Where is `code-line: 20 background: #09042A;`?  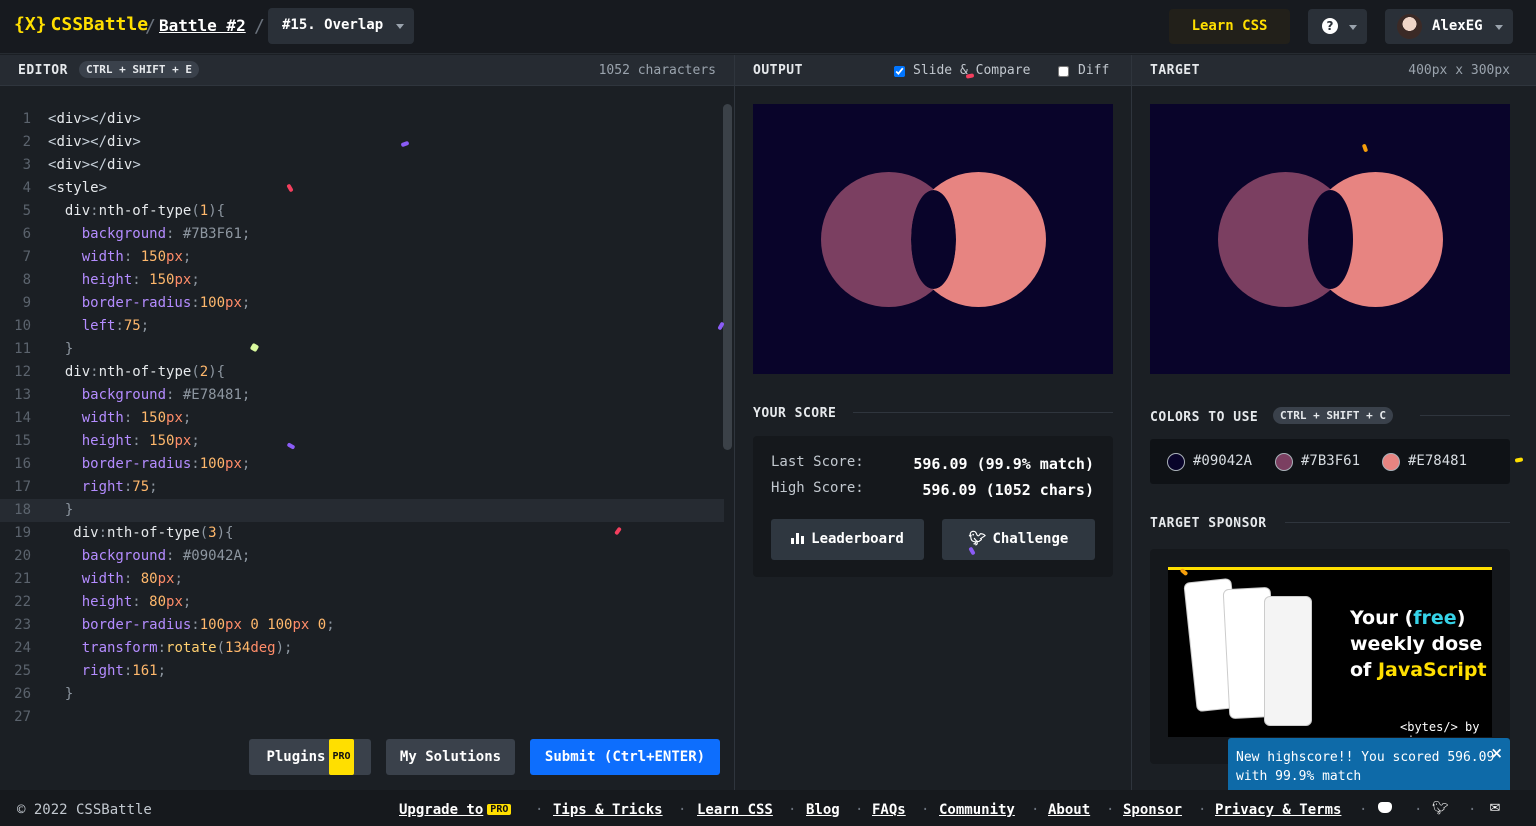
code-line: 20 background: #09042A; is located at coordinates (362, 556).